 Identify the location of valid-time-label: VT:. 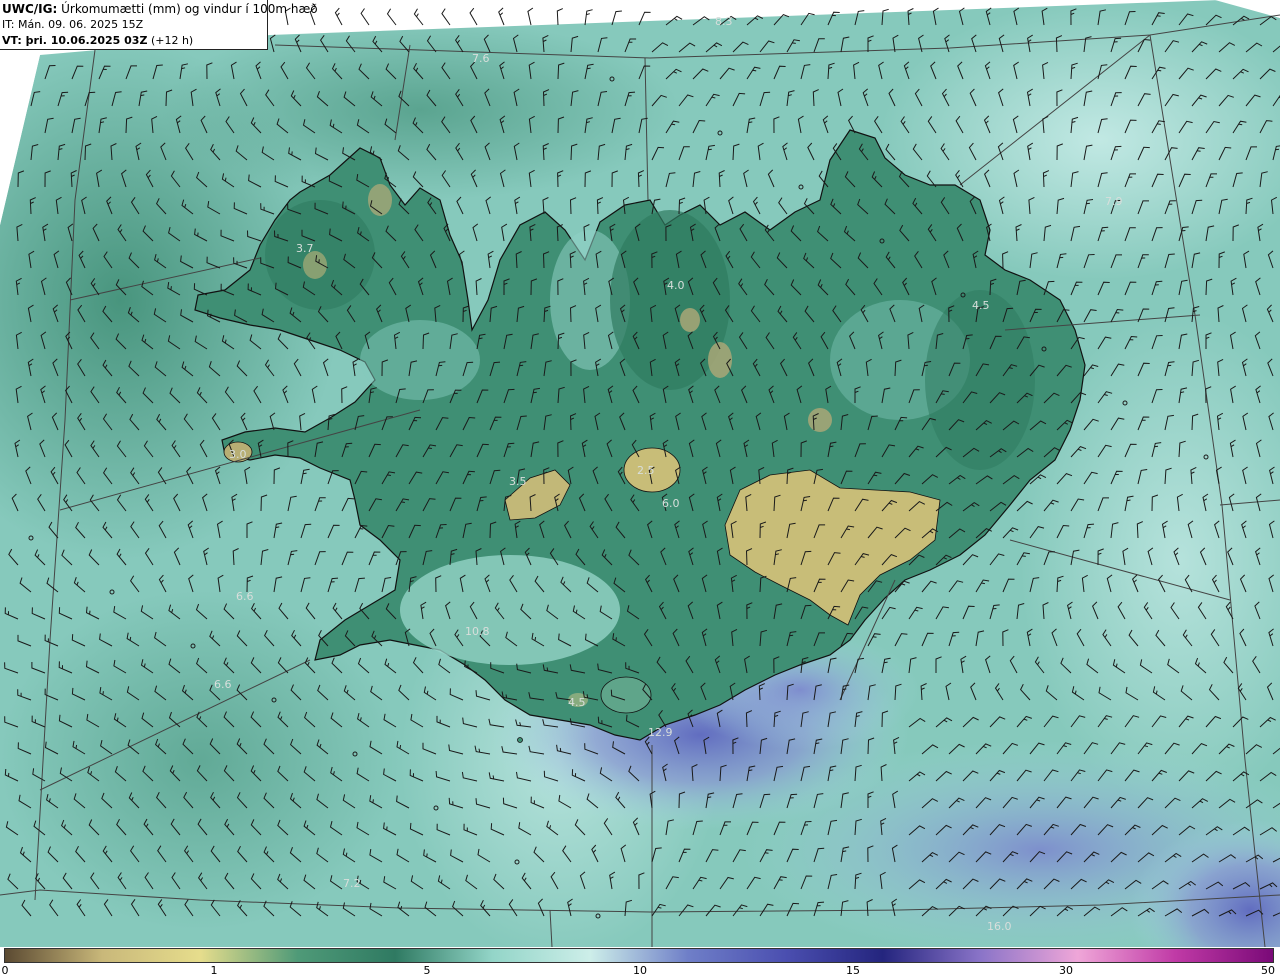
(12, 40).